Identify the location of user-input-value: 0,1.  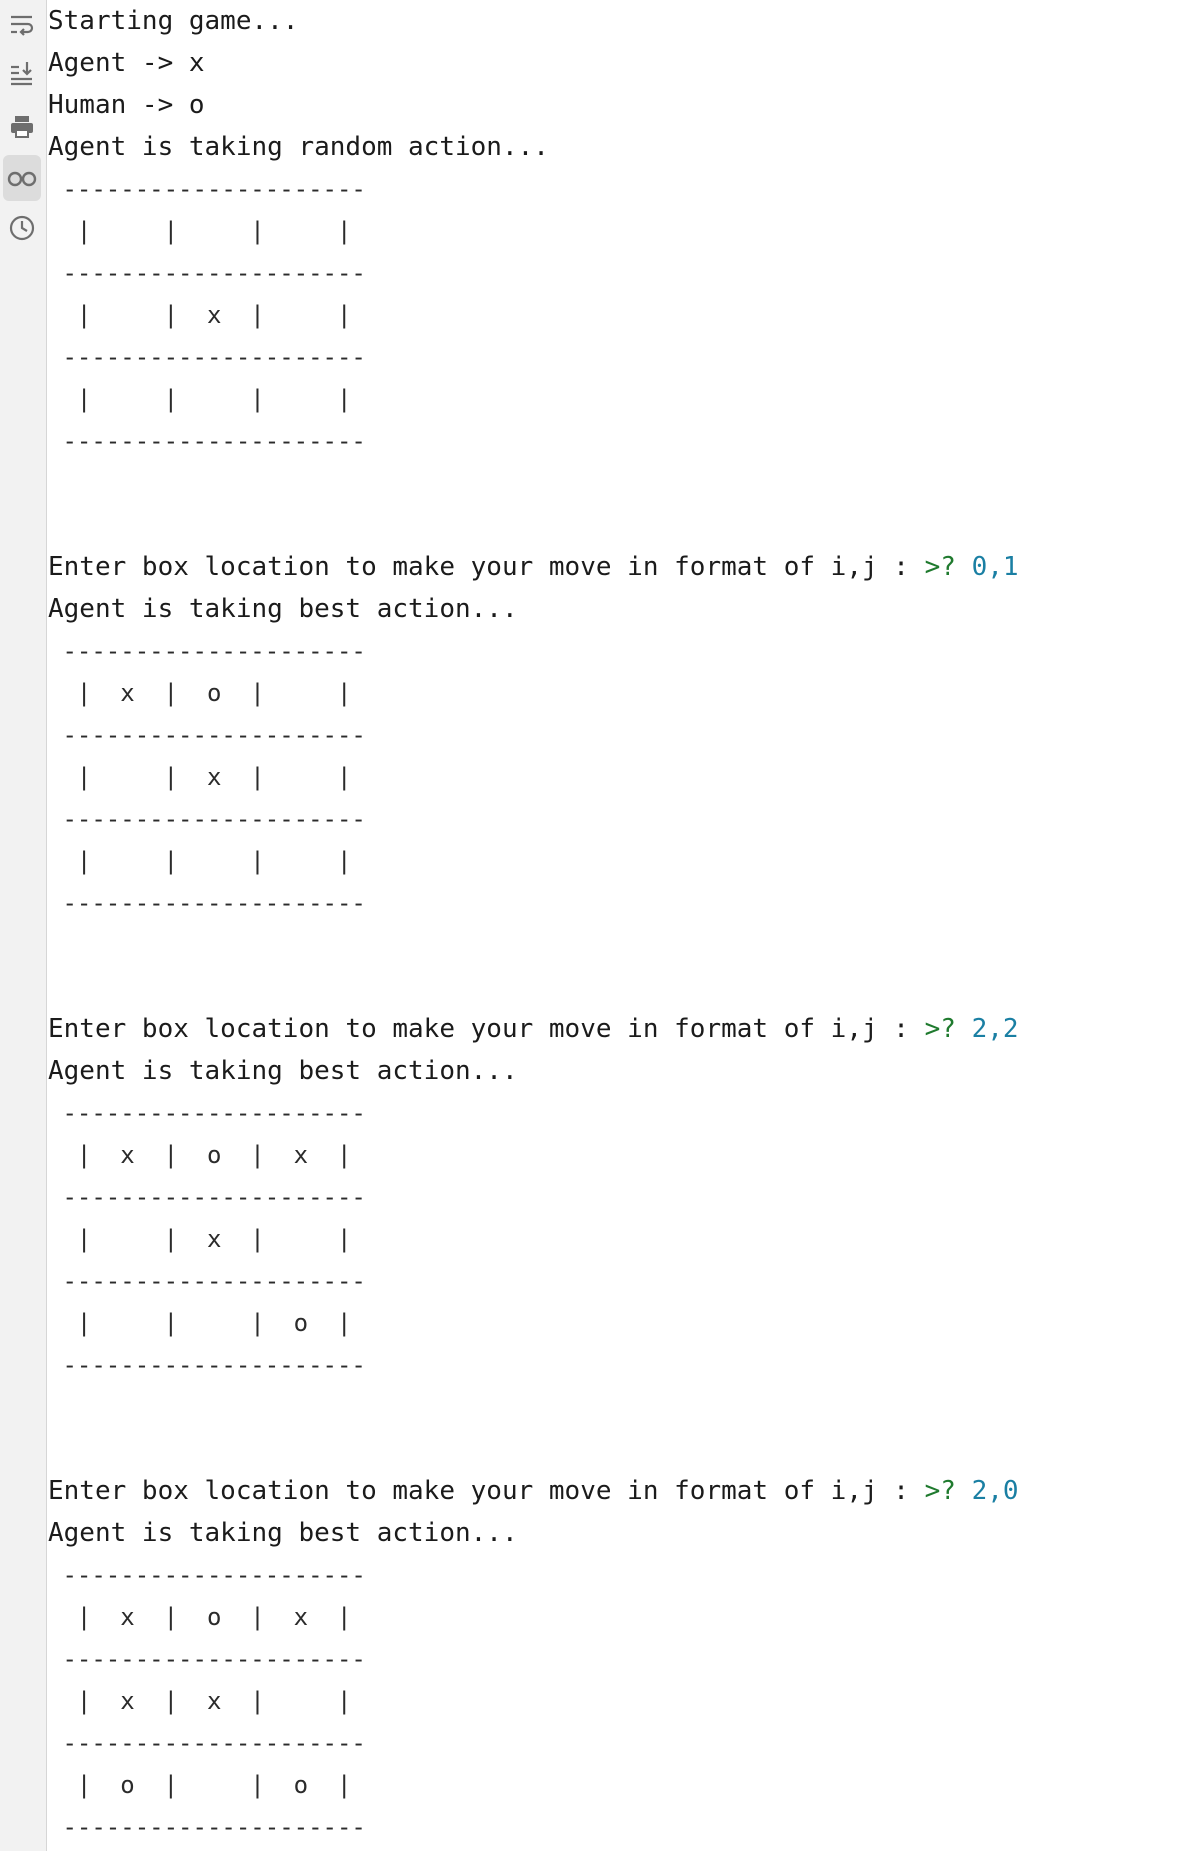
(995, 567).